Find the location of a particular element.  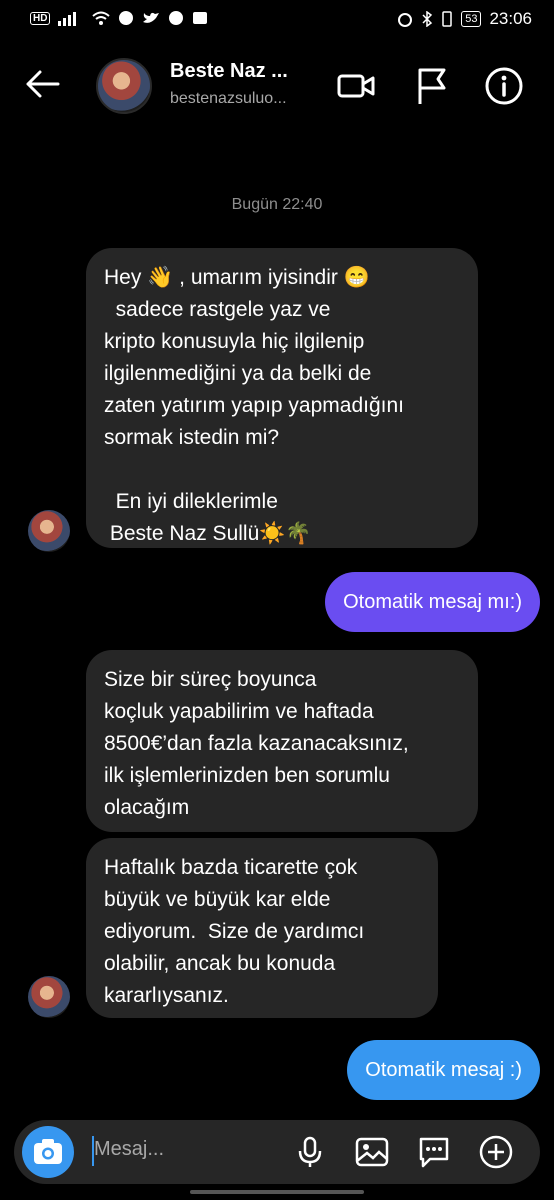

gallery-status-icon is located at coordinates (200, 18).